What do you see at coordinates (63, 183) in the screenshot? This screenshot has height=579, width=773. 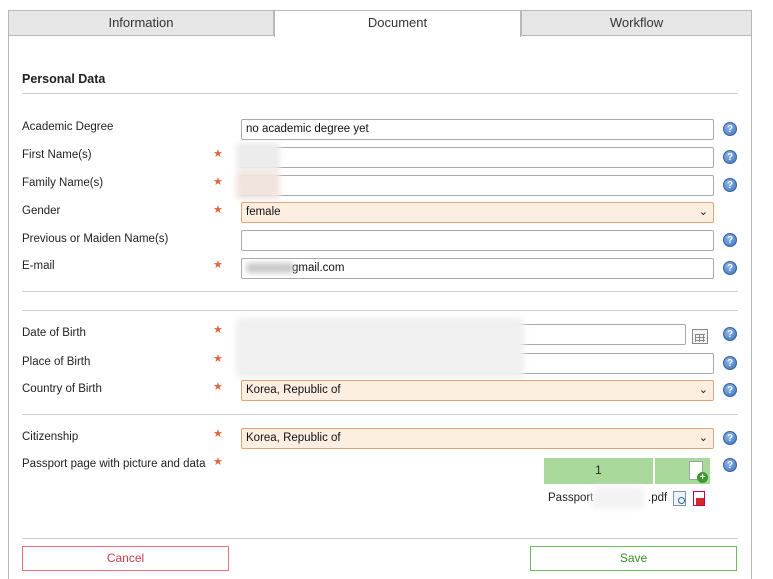 I see `family-name-label: Family Name(s)` at bounding box center [63, 183].